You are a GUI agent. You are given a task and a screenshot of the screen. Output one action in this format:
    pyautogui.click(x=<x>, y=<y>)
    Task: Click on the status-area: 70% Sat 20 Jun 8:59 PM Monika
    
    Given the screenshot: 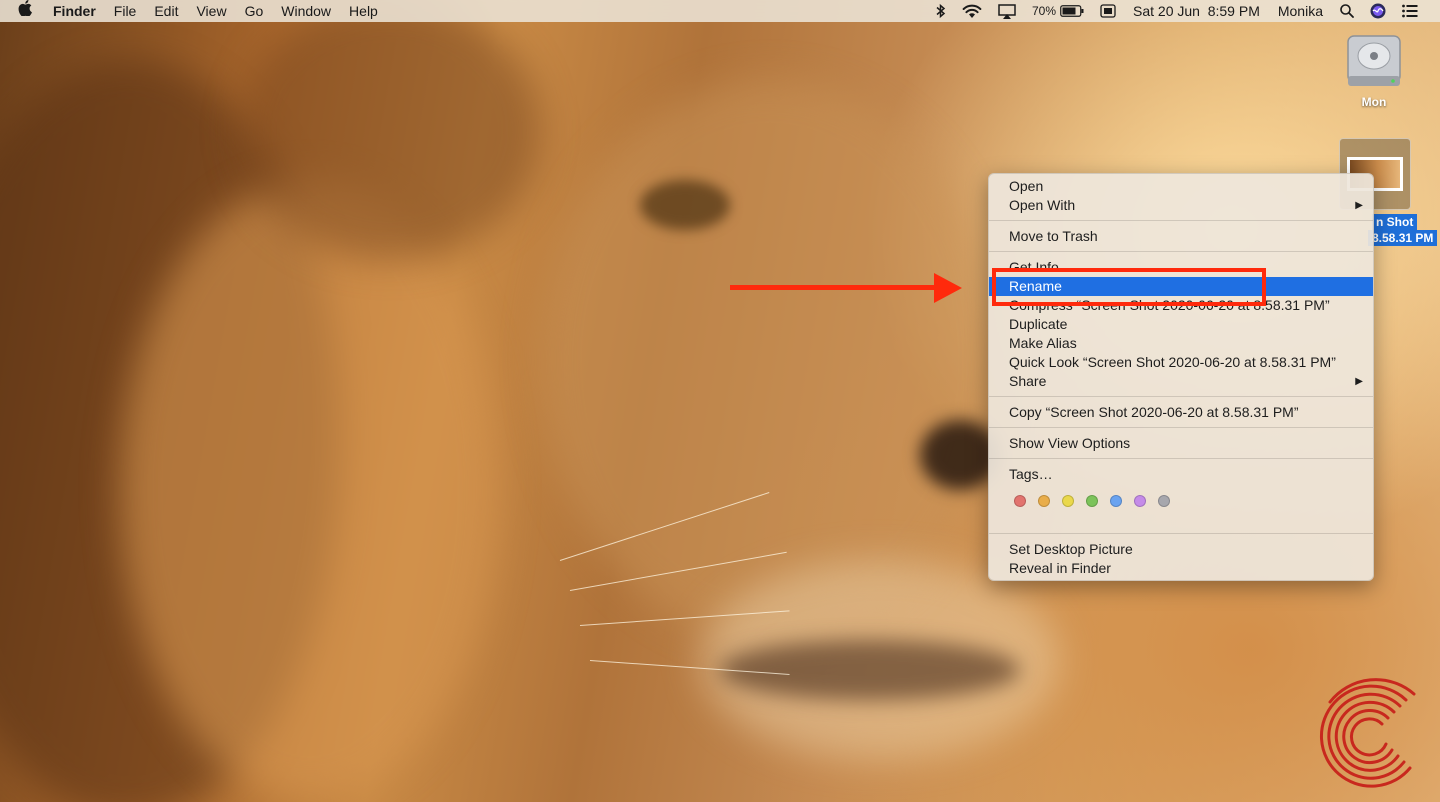 What is the action you would take?
    pyautogui.click(x=1184, y=11)
    